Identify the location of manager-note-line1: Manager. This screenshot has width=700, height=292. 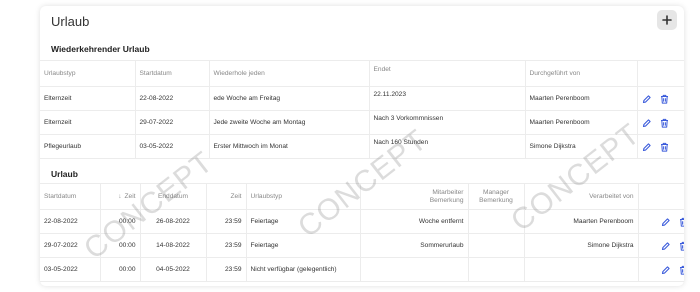
(496, 192).